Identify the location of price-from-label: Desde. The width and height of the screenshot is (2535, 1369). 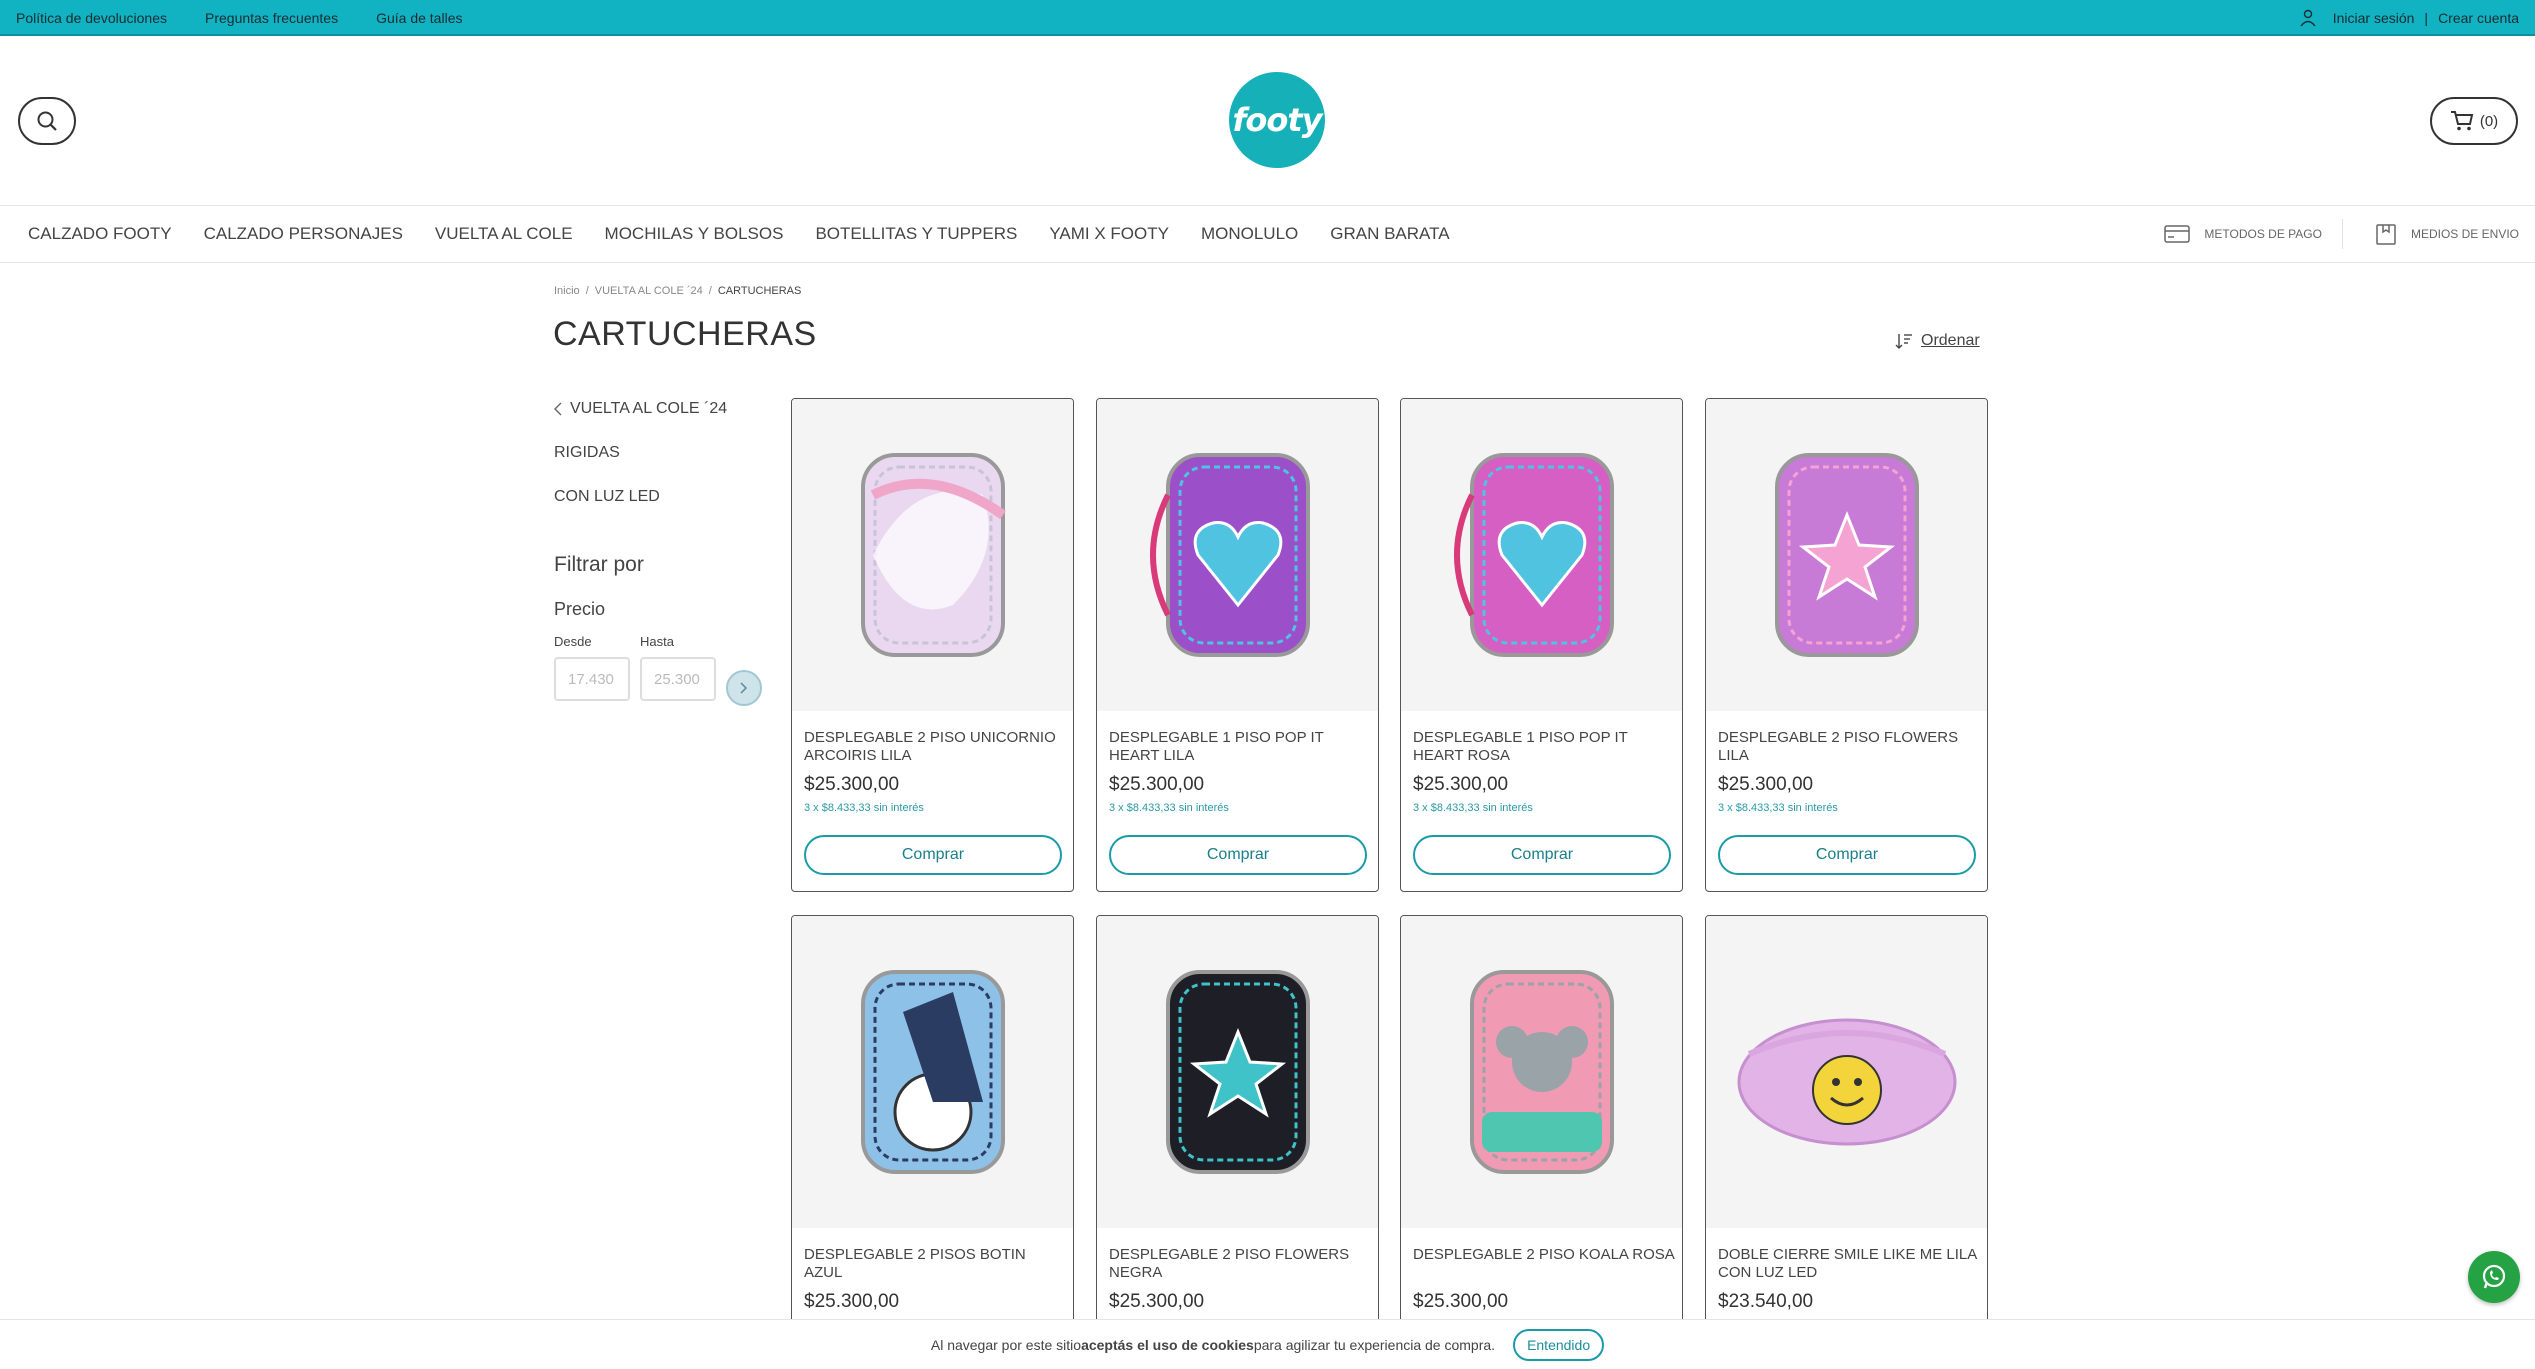
(573, 641).